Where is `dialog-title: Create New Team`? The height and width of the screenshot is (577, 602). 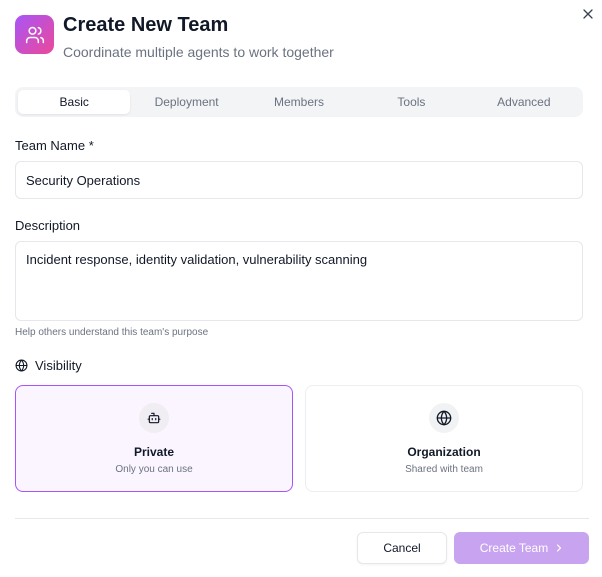
dialog-title: Create New Team is located at coordinates (146, 25).